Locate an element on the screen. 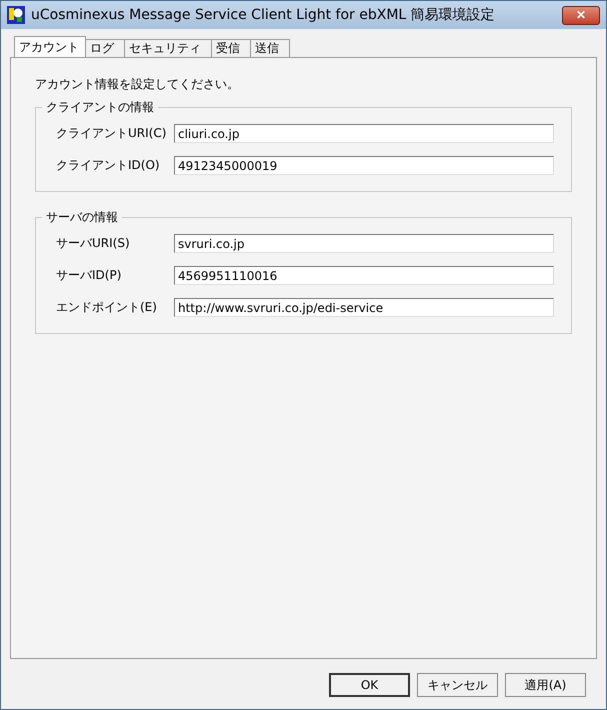 This screenshot has height=710, width=607. window-title: uCosminexus Message Service Client Light for ebXML 簡易環境設定 is located at coordinates (263, 15).